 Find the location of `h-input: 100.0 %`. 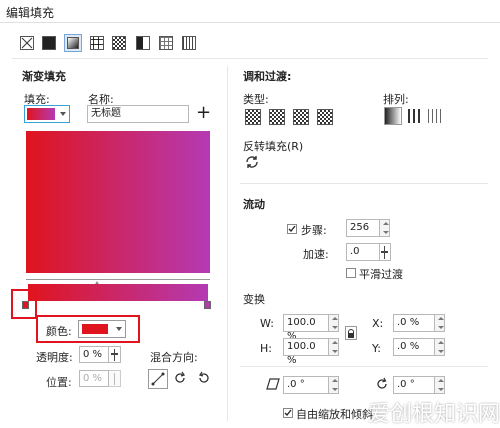

h-input: 100.0 % is located at coordinates (306, 352).